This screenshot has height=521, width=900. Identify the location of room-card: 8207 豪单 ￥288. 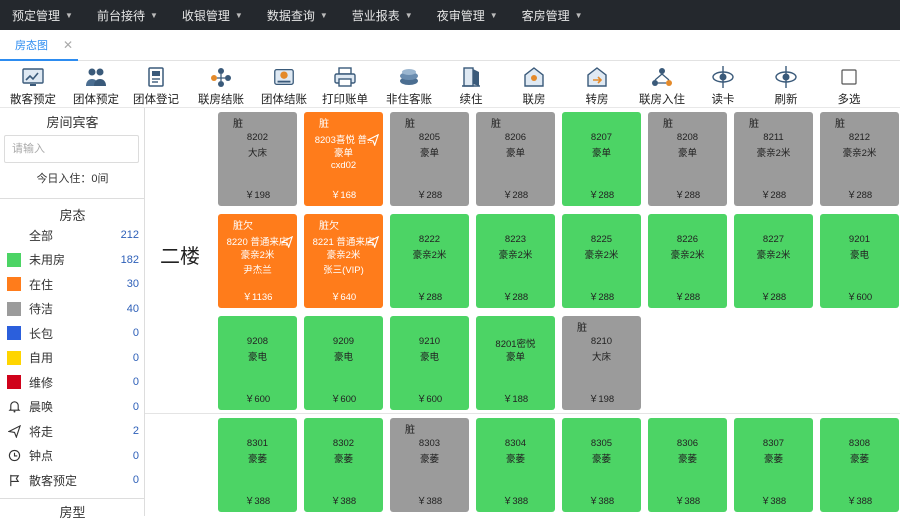
(601, 159).